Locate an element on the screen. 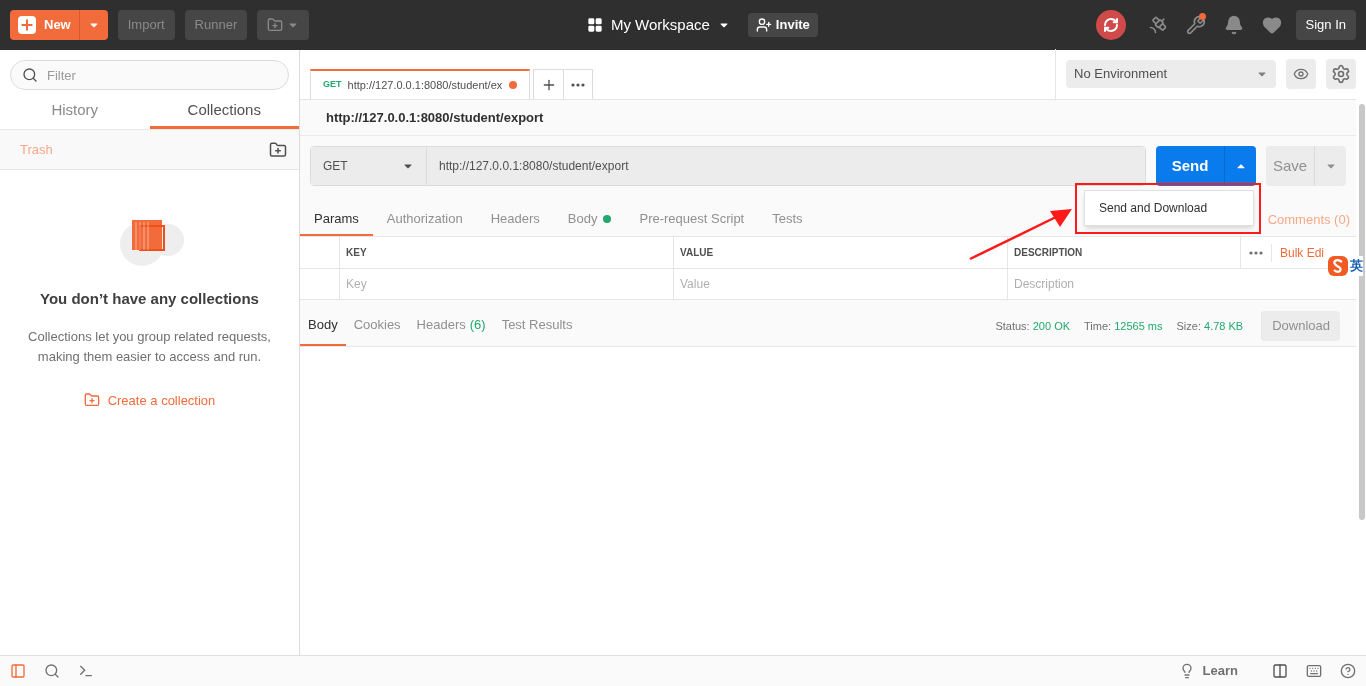 The height and width of the screenshot is (686, 1366). comments-link: Comments (0) is located at coordinates (1308, 219).